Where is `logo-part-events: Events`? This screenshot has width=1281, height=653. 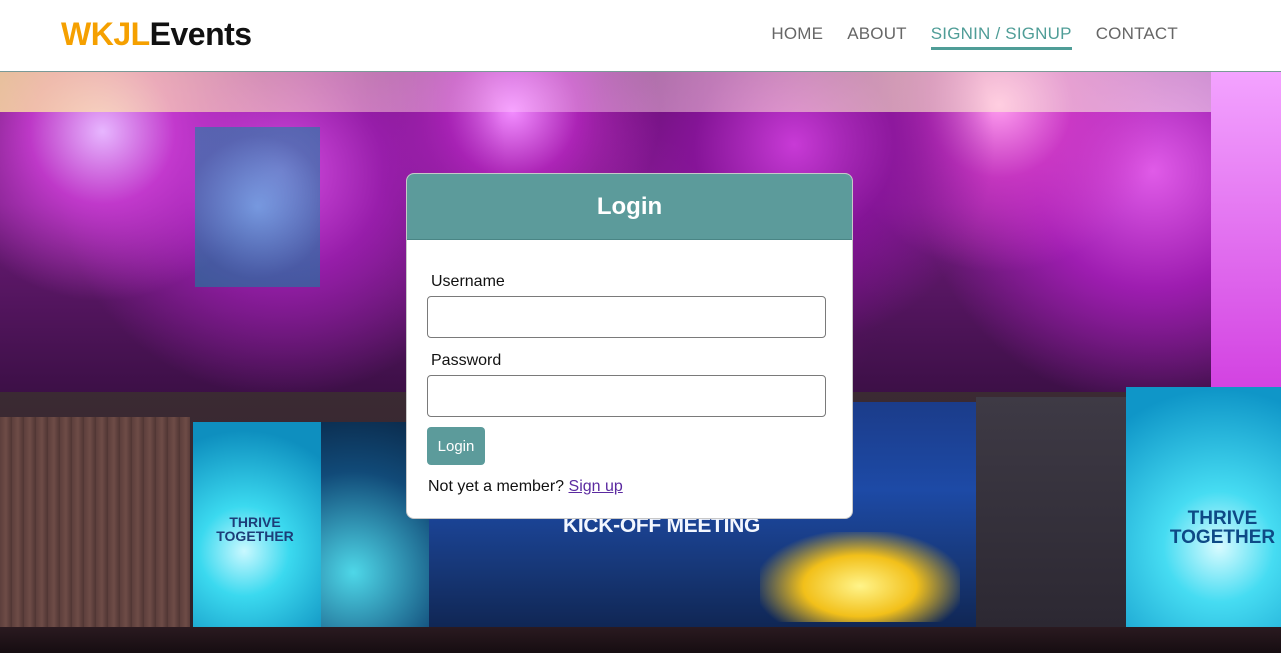
logo-part-events: Events is located at coordinates (200, 34).